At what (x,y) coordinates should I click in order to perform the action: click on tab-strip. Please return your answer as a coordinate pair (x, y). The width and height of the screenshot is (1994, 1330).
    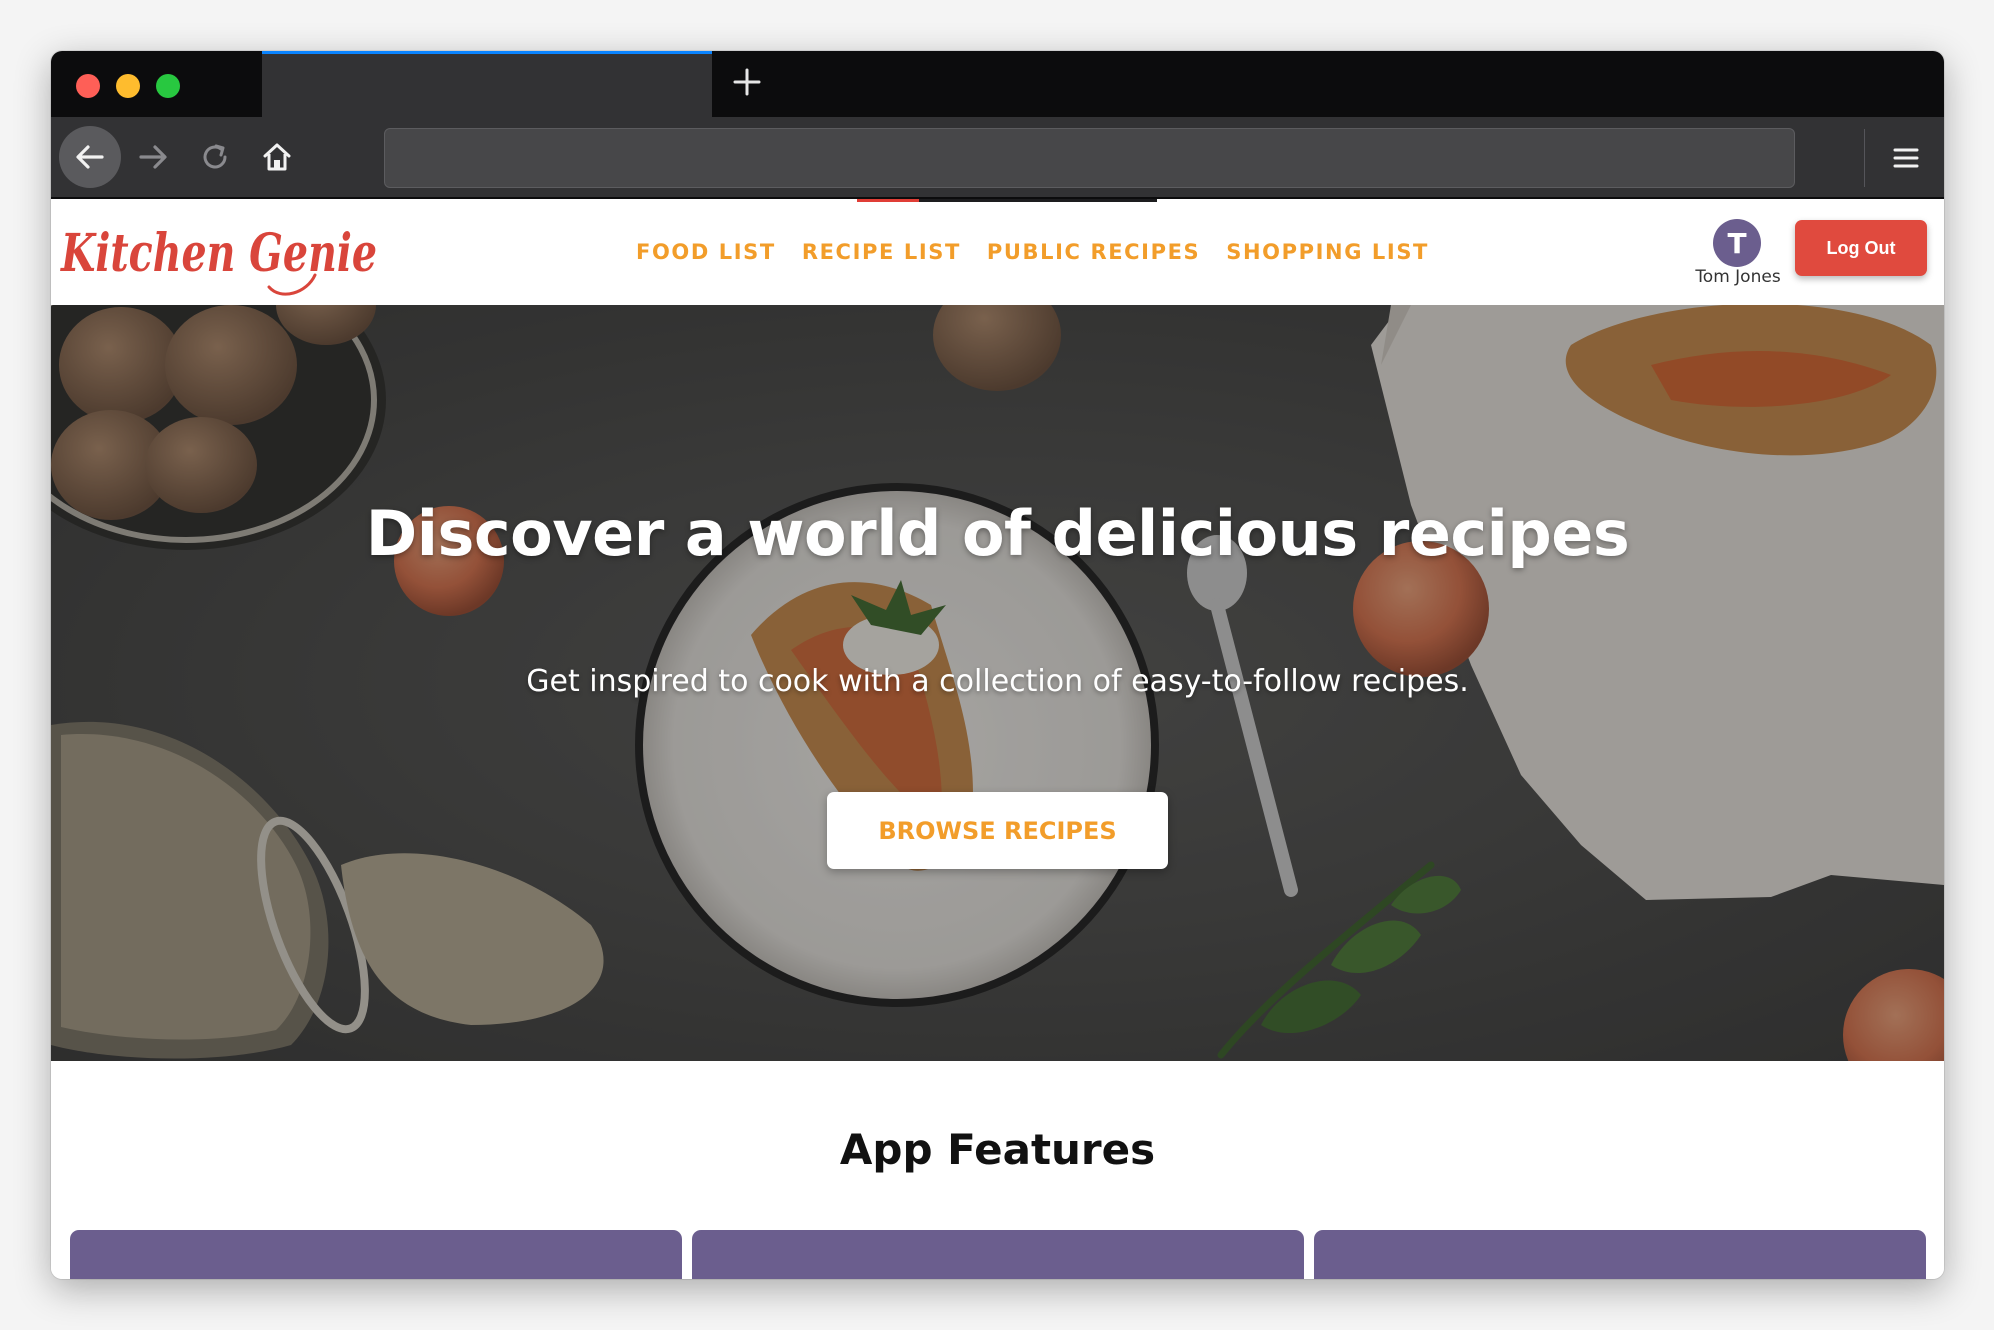
    Looking at the image, I should click on (997, 84).